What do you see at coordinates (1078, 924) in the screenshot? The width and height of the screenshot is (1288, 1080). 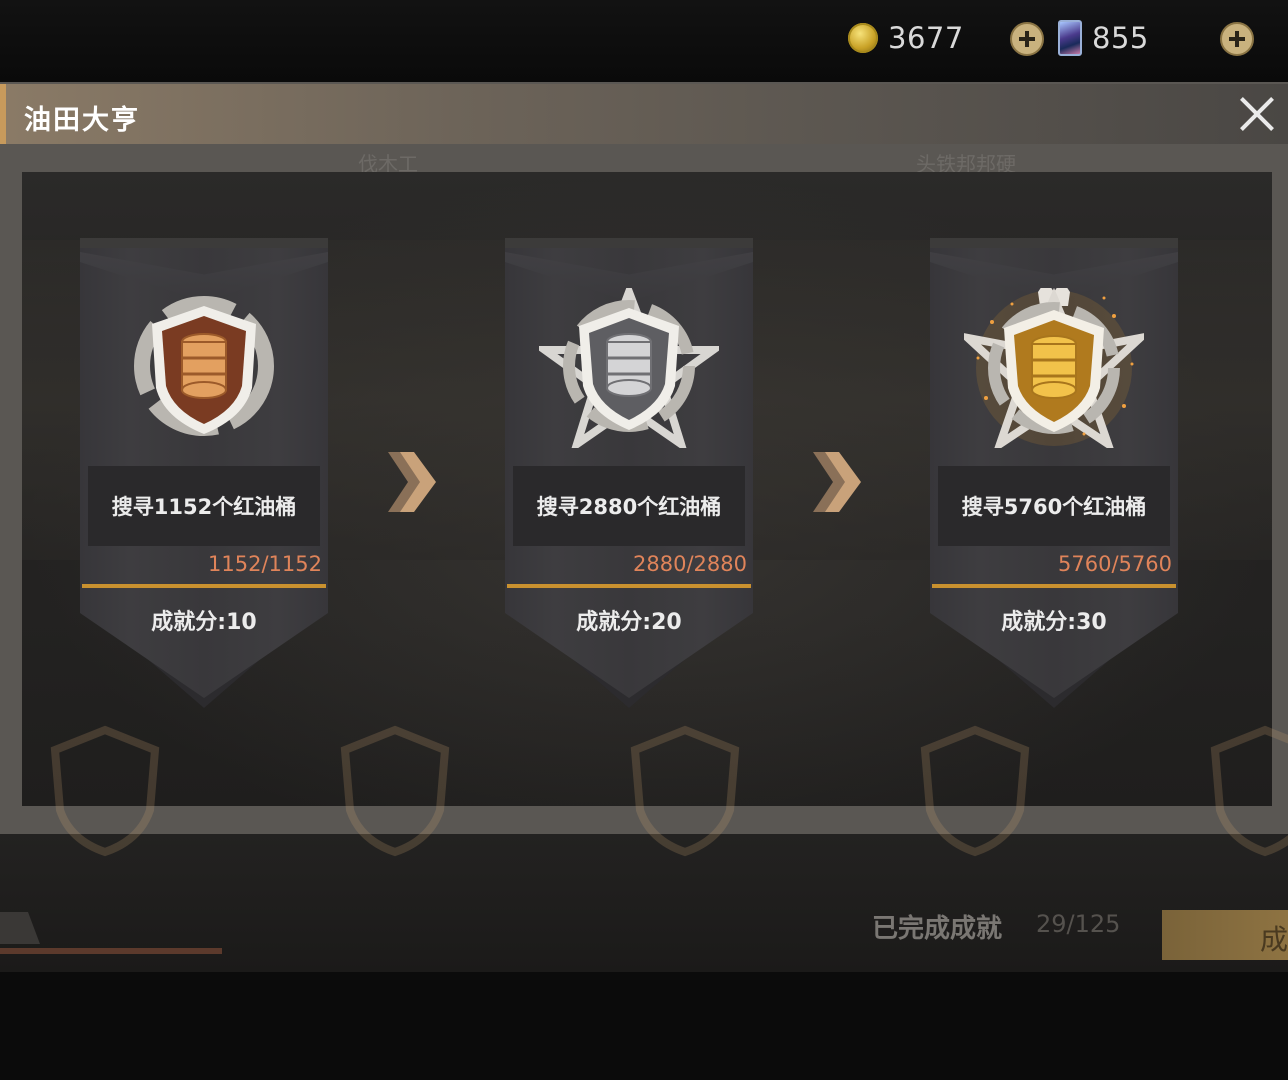 I see `completed-achievements-count: 29/125` at bounding box center [1078, 924].